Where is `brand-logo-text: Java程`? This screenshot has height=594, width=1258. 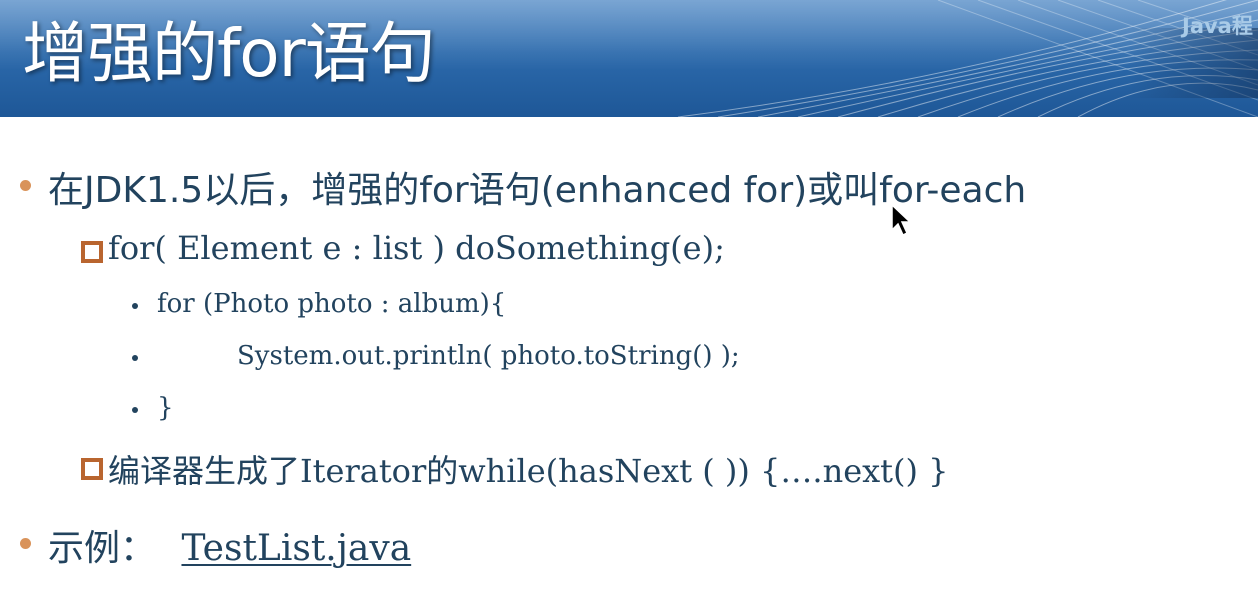
brand-logo-text: Java程 is located at coordinates (1217, 26).